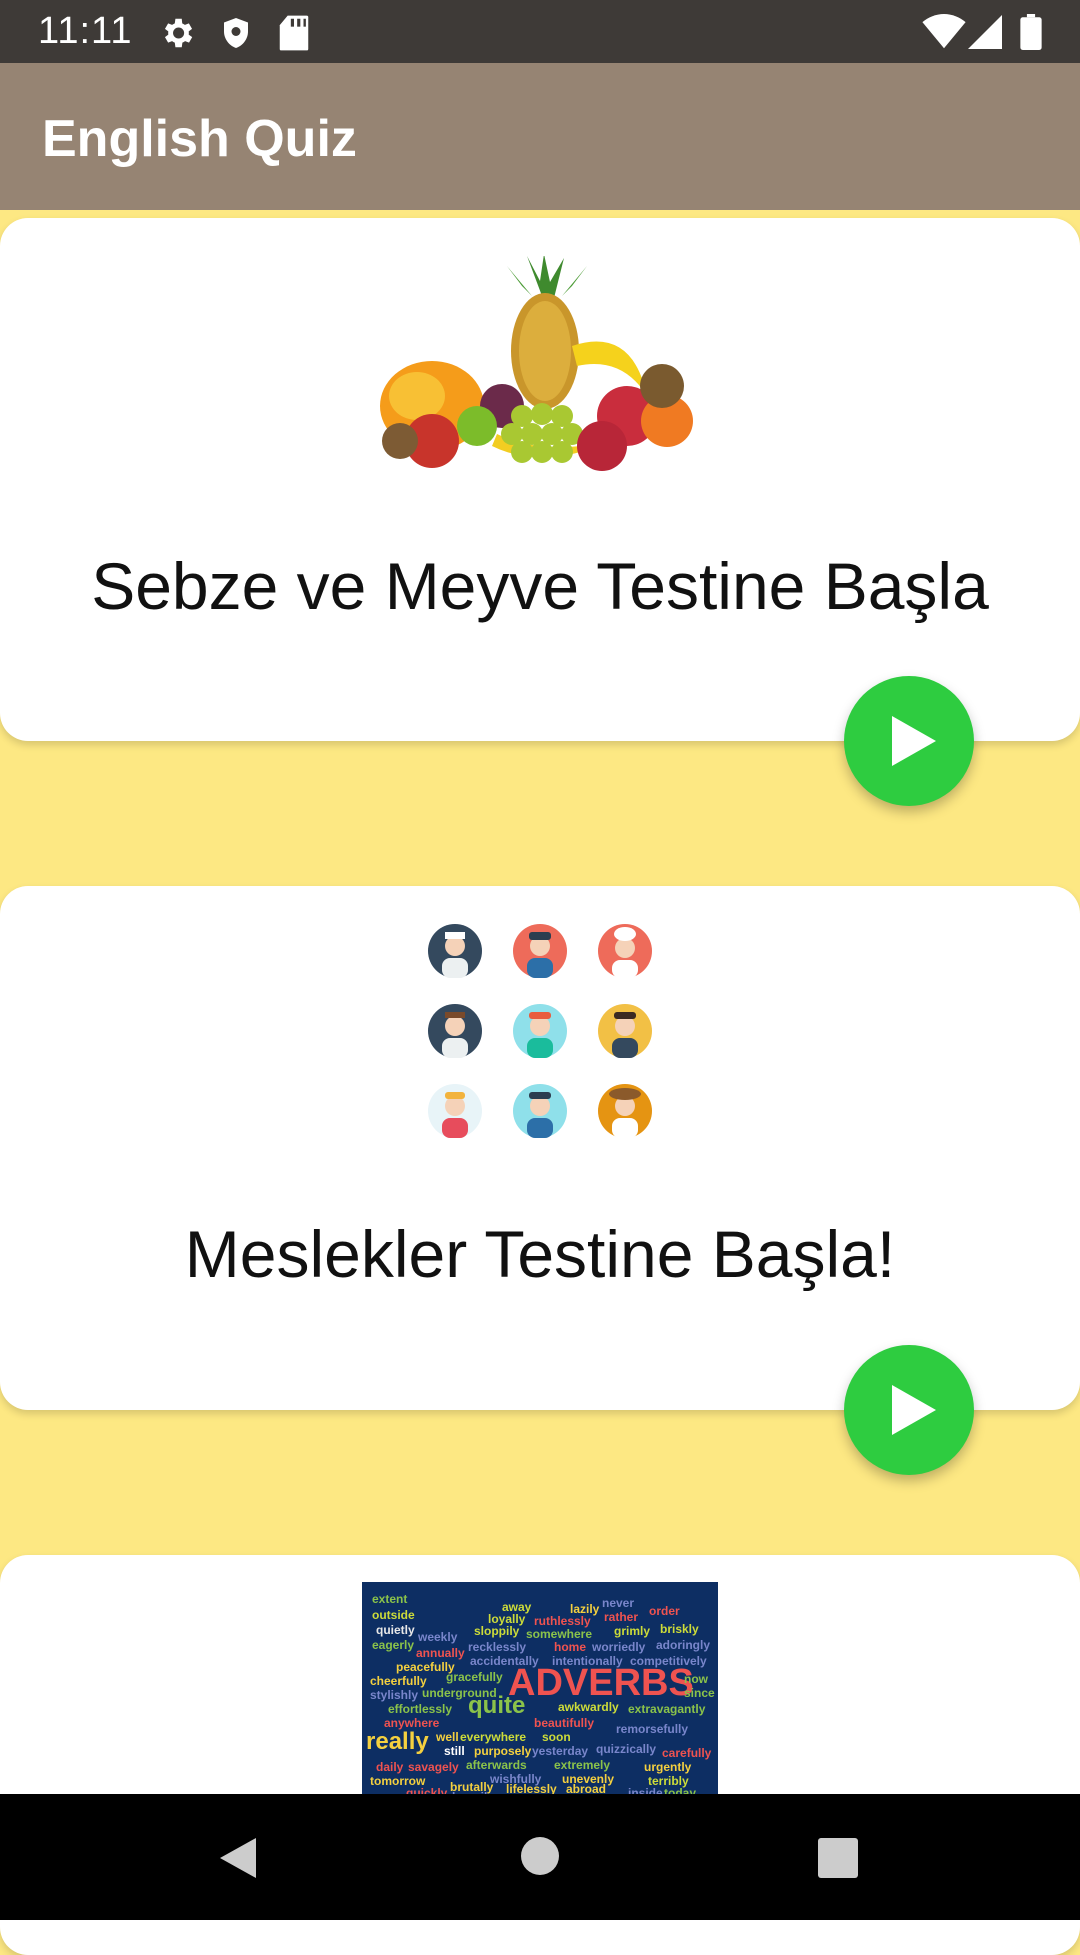 Image resolution: width=1080 pixels, height=1955 pixels. Describe the element at coordinates (398, 1681) in the screenshot. I see `cloud-word: cheerfully` at that location.